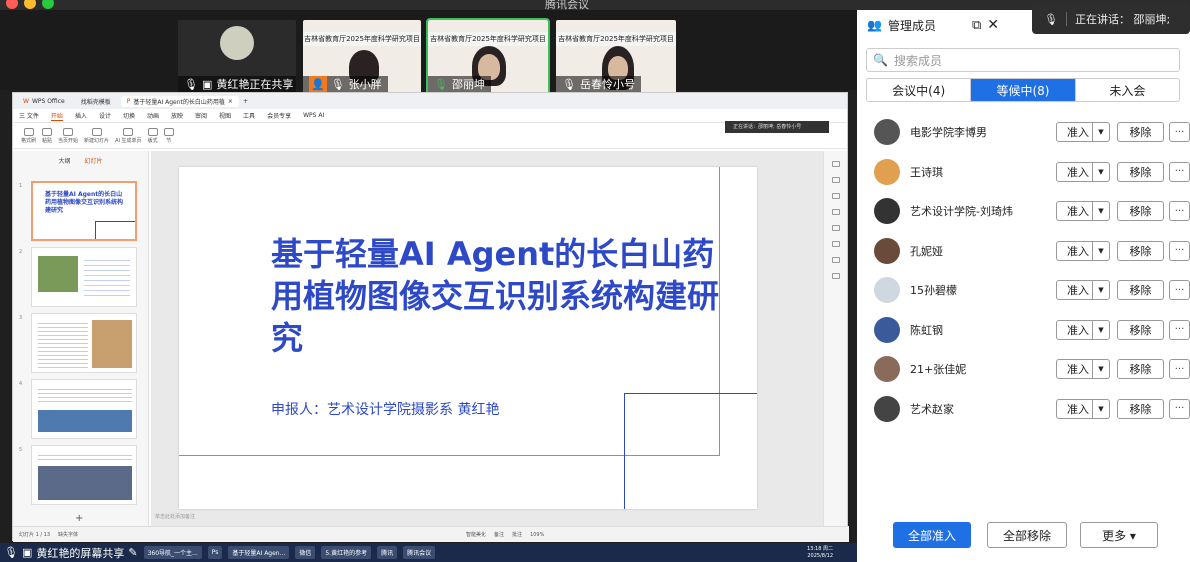  I want to click on member-search-input: 🔍 搜索成员, so click(1023, 60).